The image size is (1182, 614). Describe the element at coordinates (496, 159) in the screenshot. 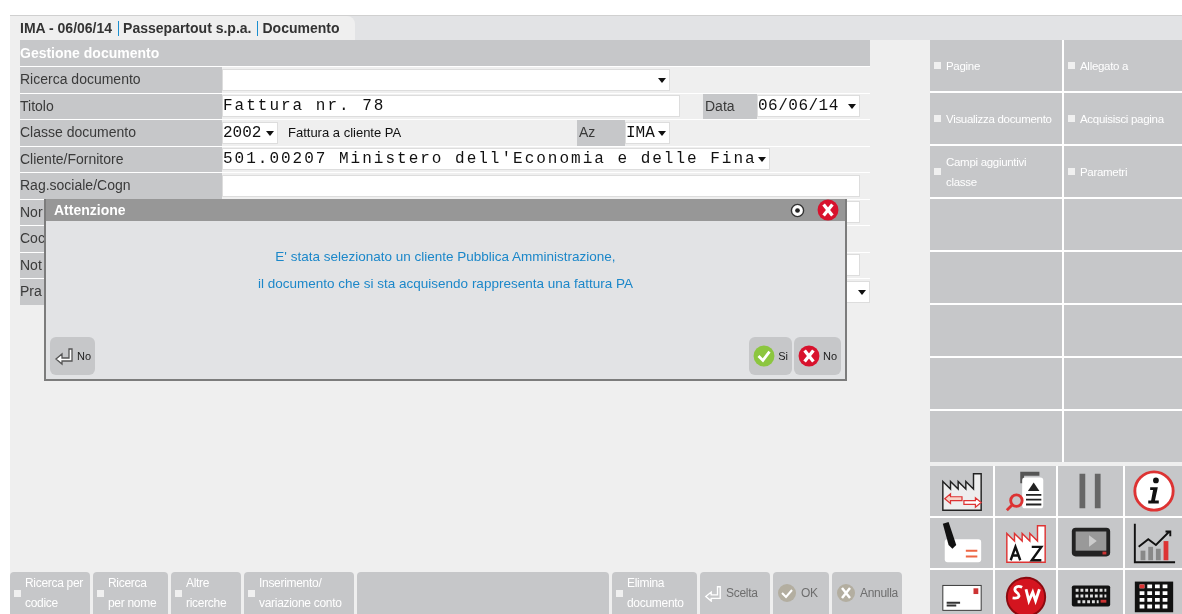

I see `dropdown-field: 501.00207 Ministero dell'Economia e delle Fina` at that location.